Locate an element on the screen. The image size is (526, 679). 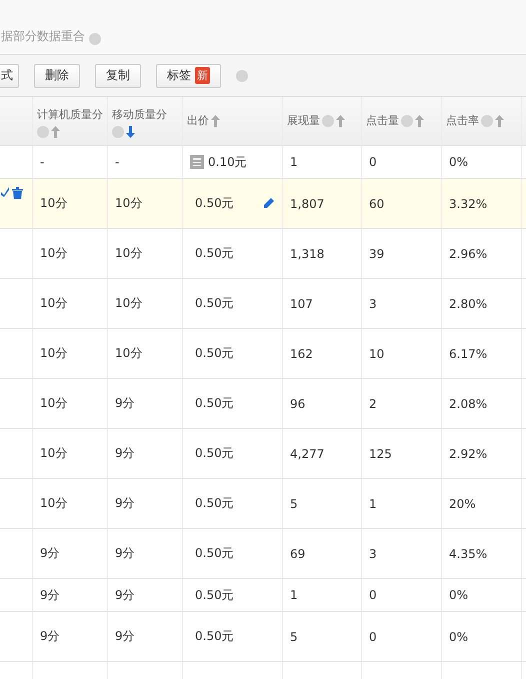
table-cell: 69 is located at coordinates (298, 553).